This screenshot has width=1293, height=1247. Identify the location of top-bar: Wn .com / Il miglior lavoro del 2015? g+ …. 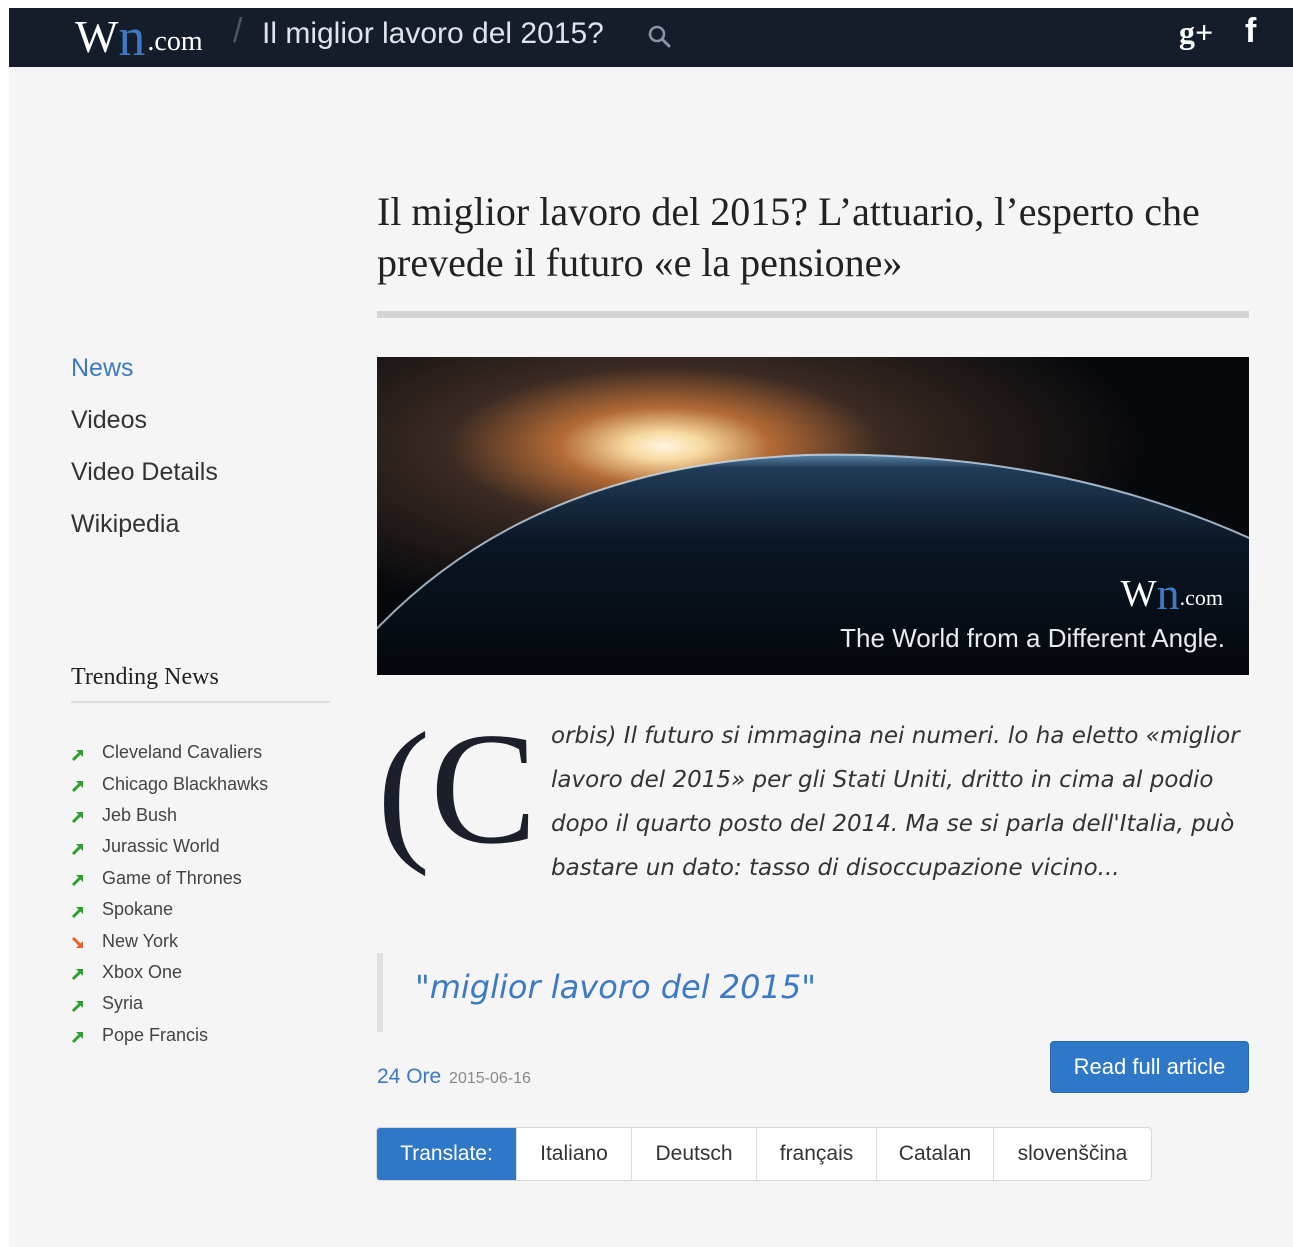
(651, 37).